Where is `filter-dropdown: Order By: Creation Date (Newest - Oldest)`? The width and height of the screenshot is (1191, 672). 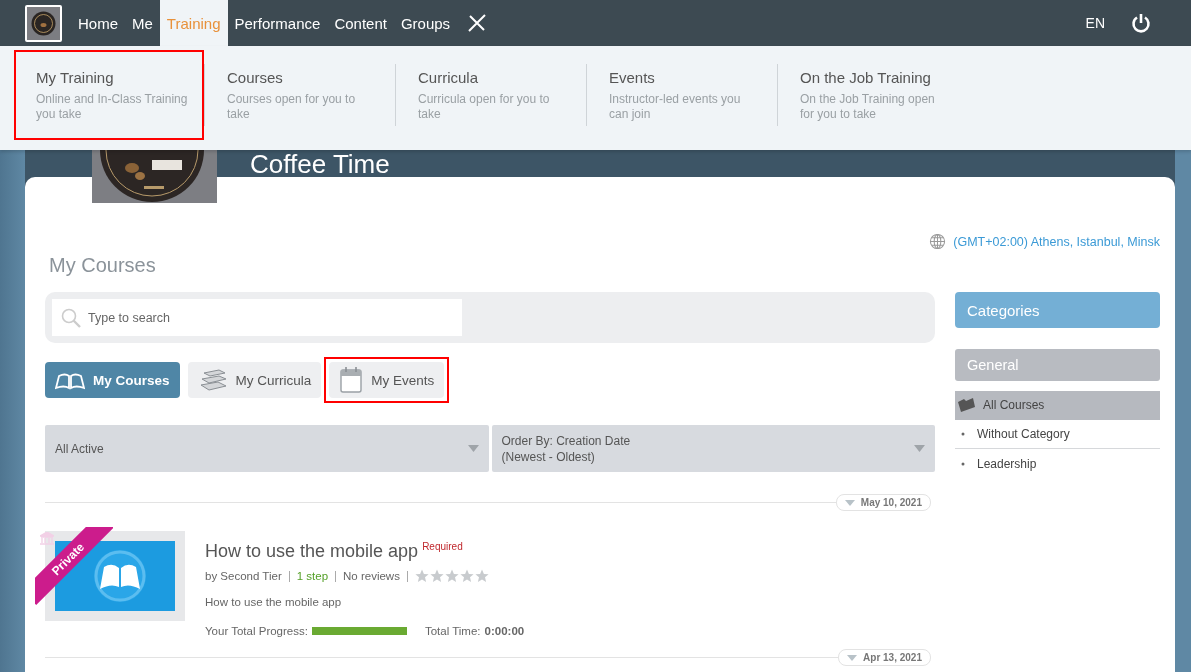
filter-dropdown: Order By: Creation Date (Newest - Oldest) is located at coordinates (713, 448).